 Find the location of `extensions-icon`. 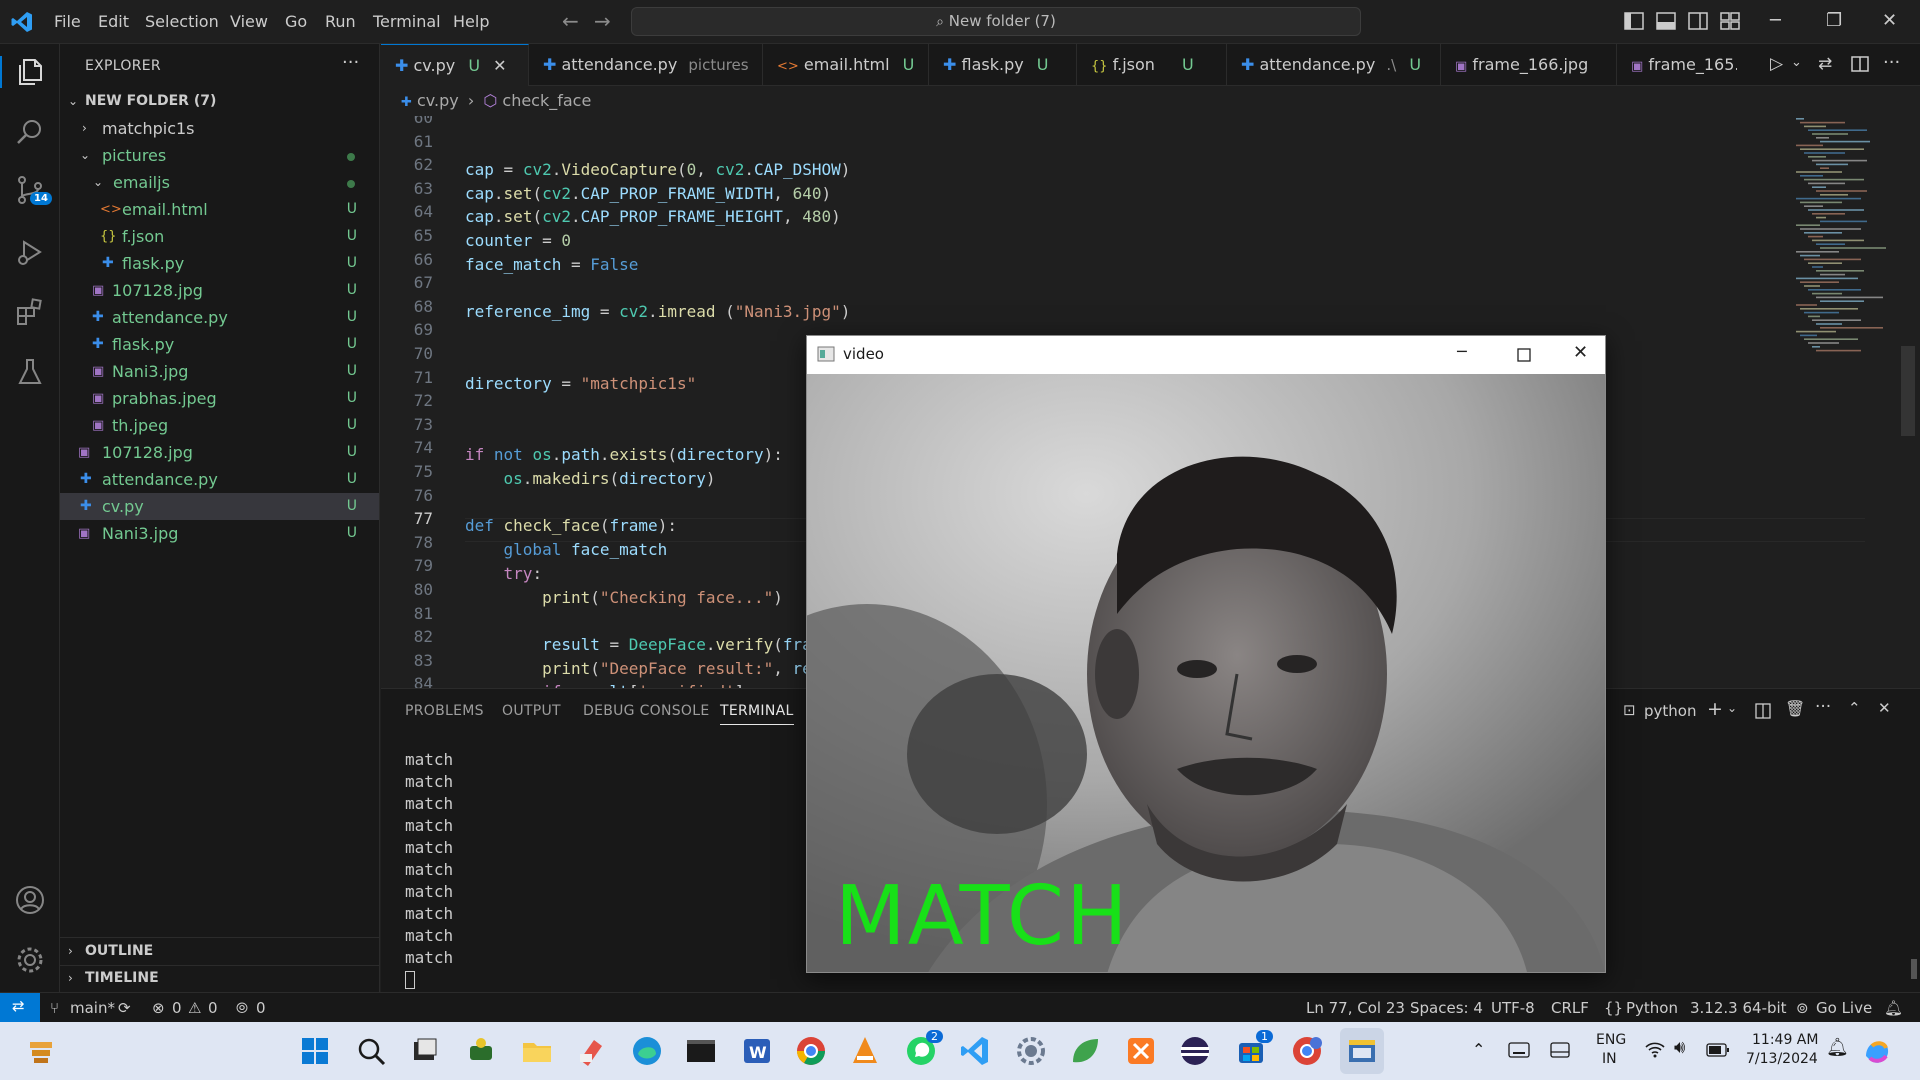

extensions-icon is located at coordinates (30, 312).